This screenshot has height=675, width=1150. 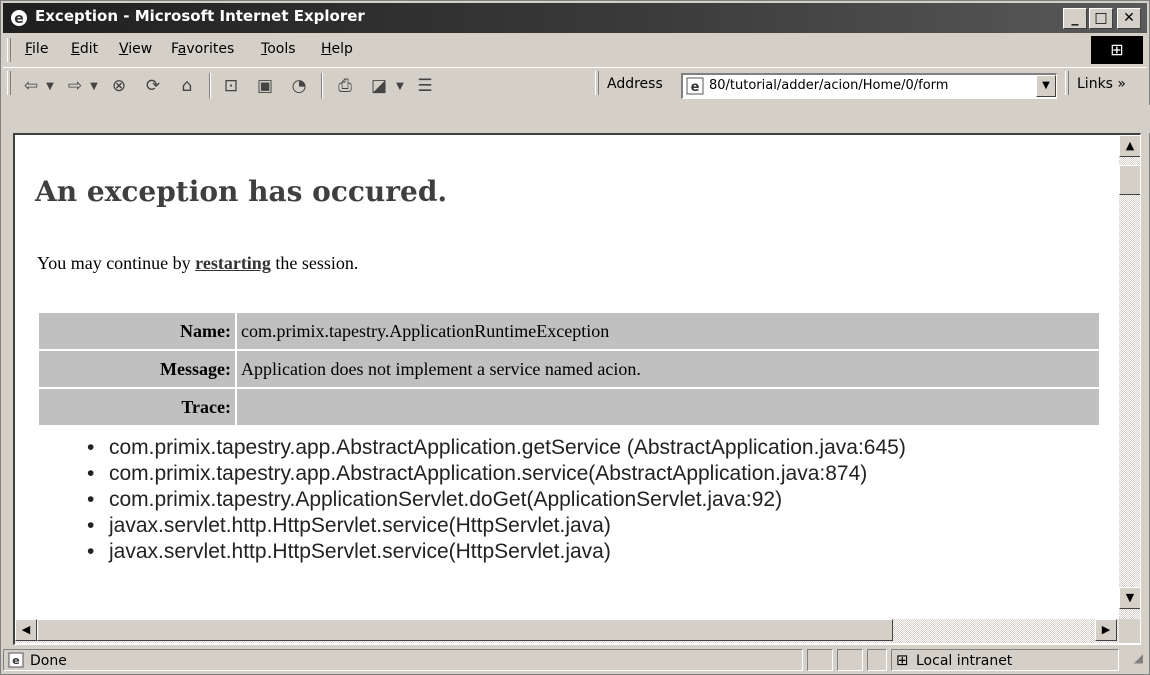 I want to click on page-heading: An exception has occured., so click(x=241, y=191).